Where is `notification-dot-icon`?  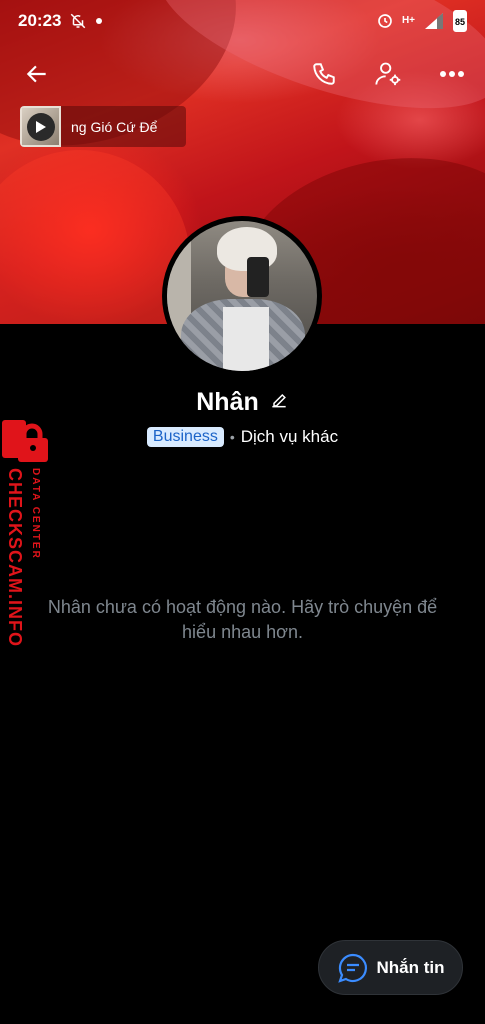
notification-dot-icon is located at coordinates (99, 21).